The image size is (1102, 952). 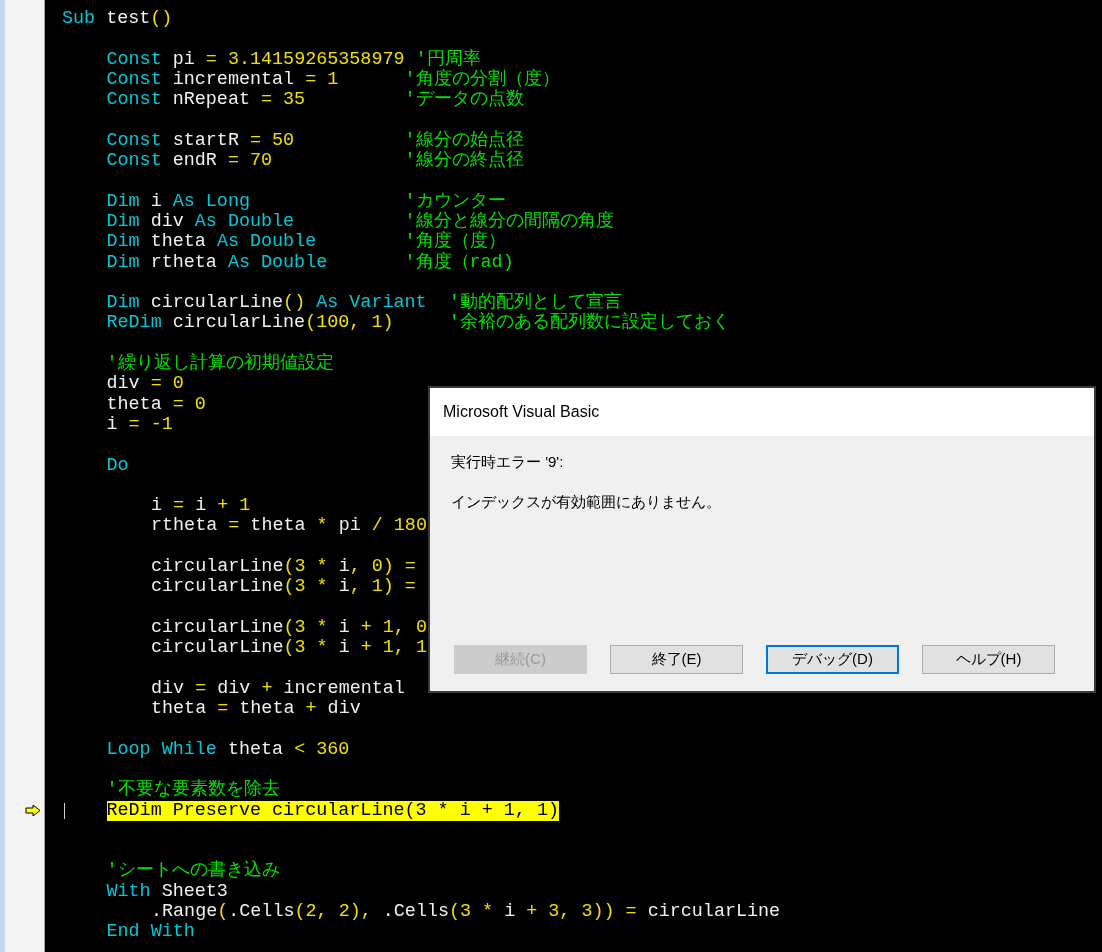 I want to click on code-line: theta = theta + div, so click(x=256, y=709).